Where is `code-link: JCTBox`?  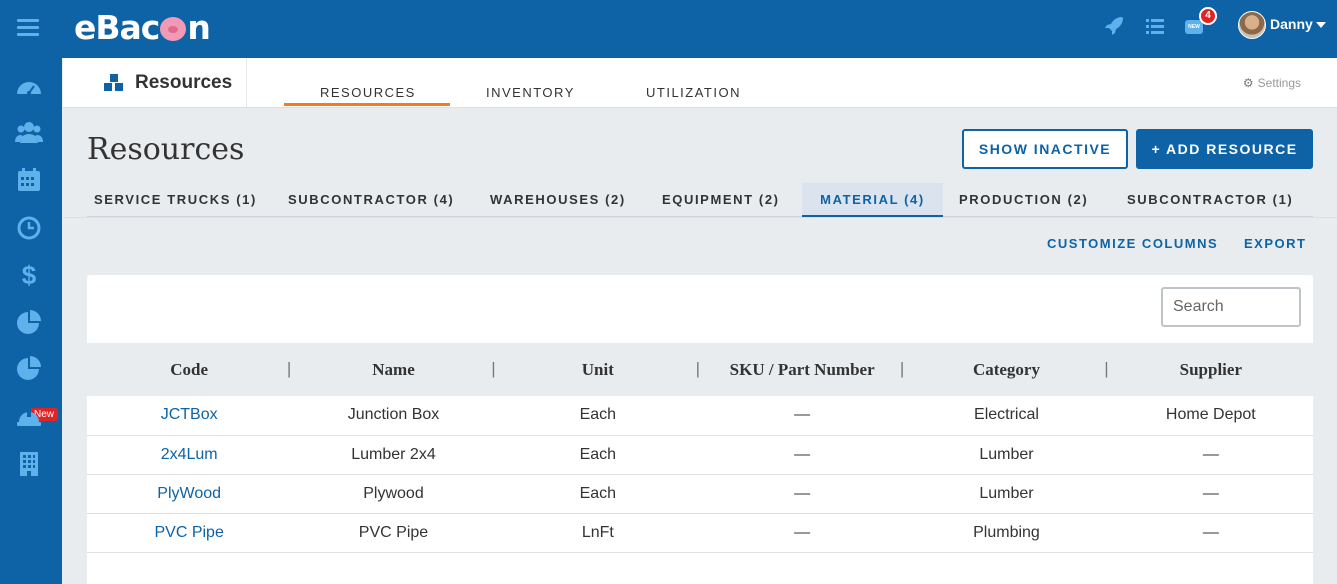
code-link: JCTBox is located at coordinates (189, 416).